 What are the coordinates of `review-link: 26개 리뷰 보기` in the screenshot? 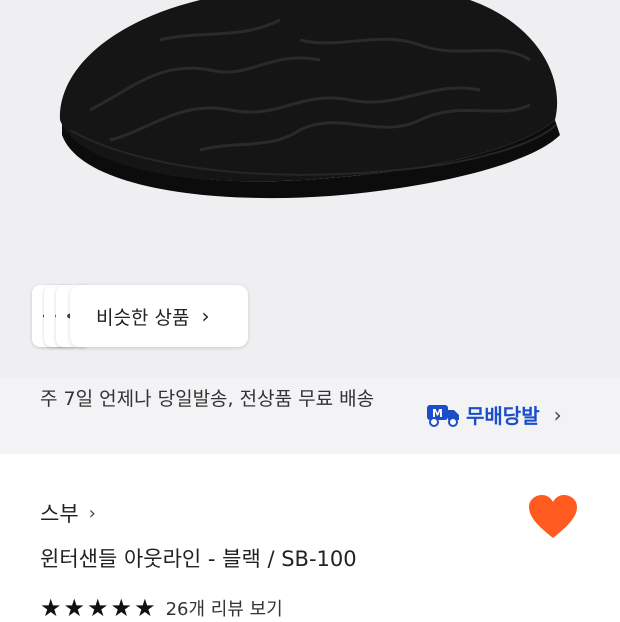 It's located at (224, 608).